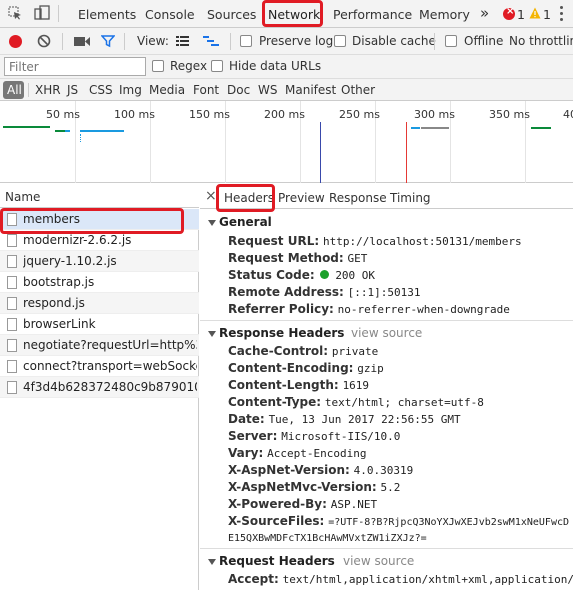  Describe the element at coordinates (211, 196) in the screenshot. I see `close-icon: ×` at that location.